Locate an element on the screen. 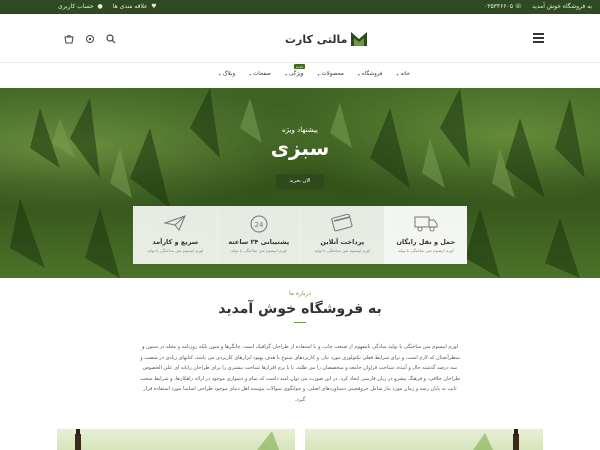 The width and height of the screenshot is (600, 450). promo-image-left is located at coordinates (176, 439).